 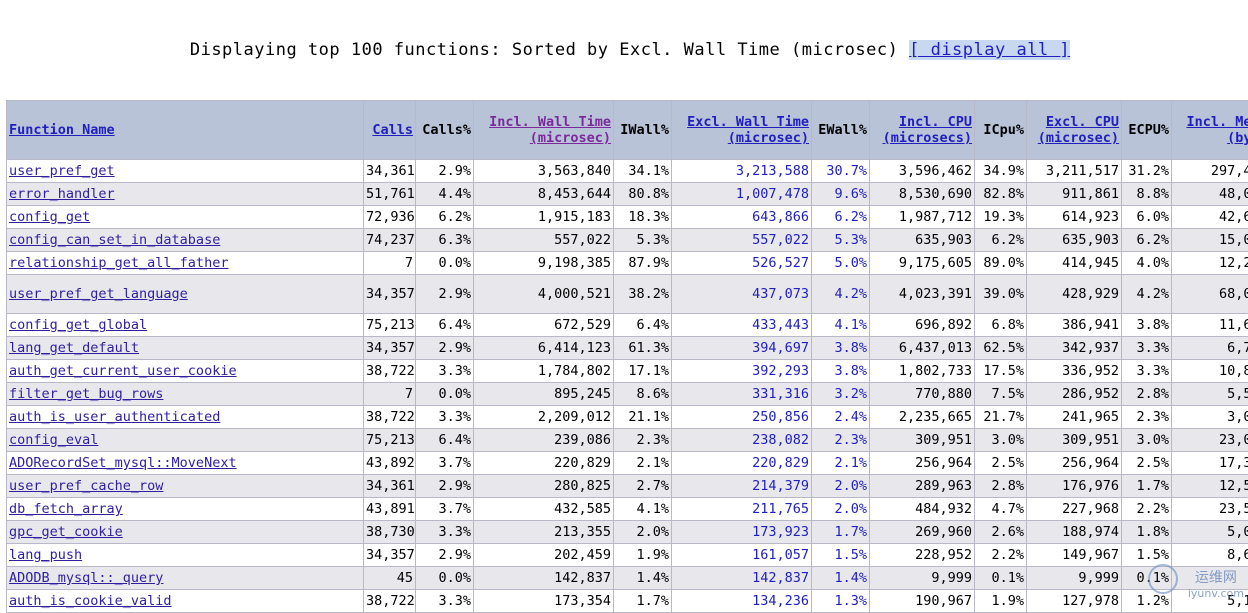 I want to click on function-link: ADORecordSet_mysql::MoveNext, so click(x=123, y=463).